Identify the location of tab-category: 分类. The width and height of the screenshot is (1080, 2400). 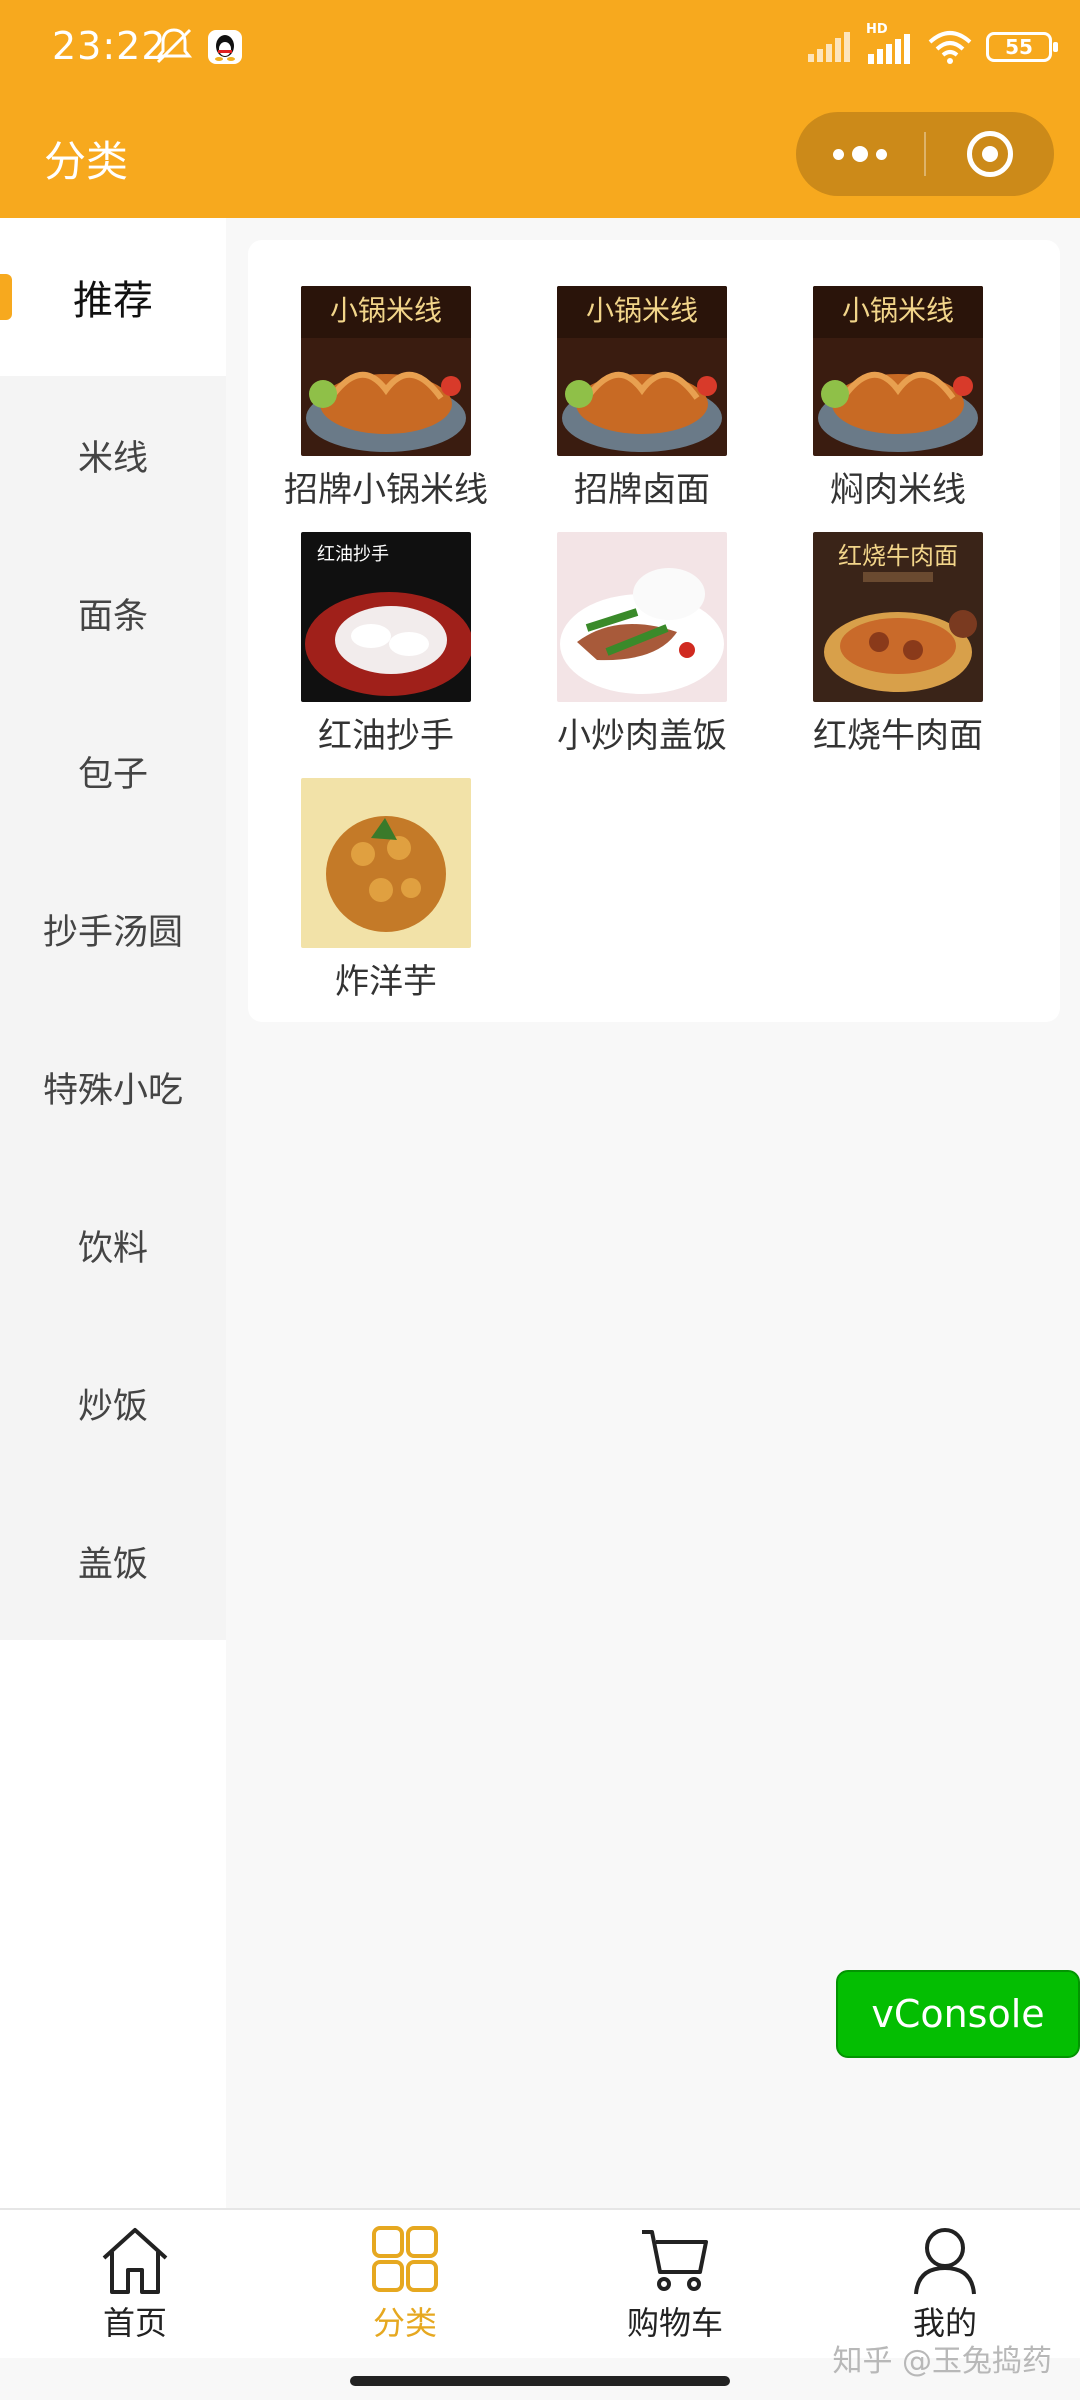
(405, 2284).